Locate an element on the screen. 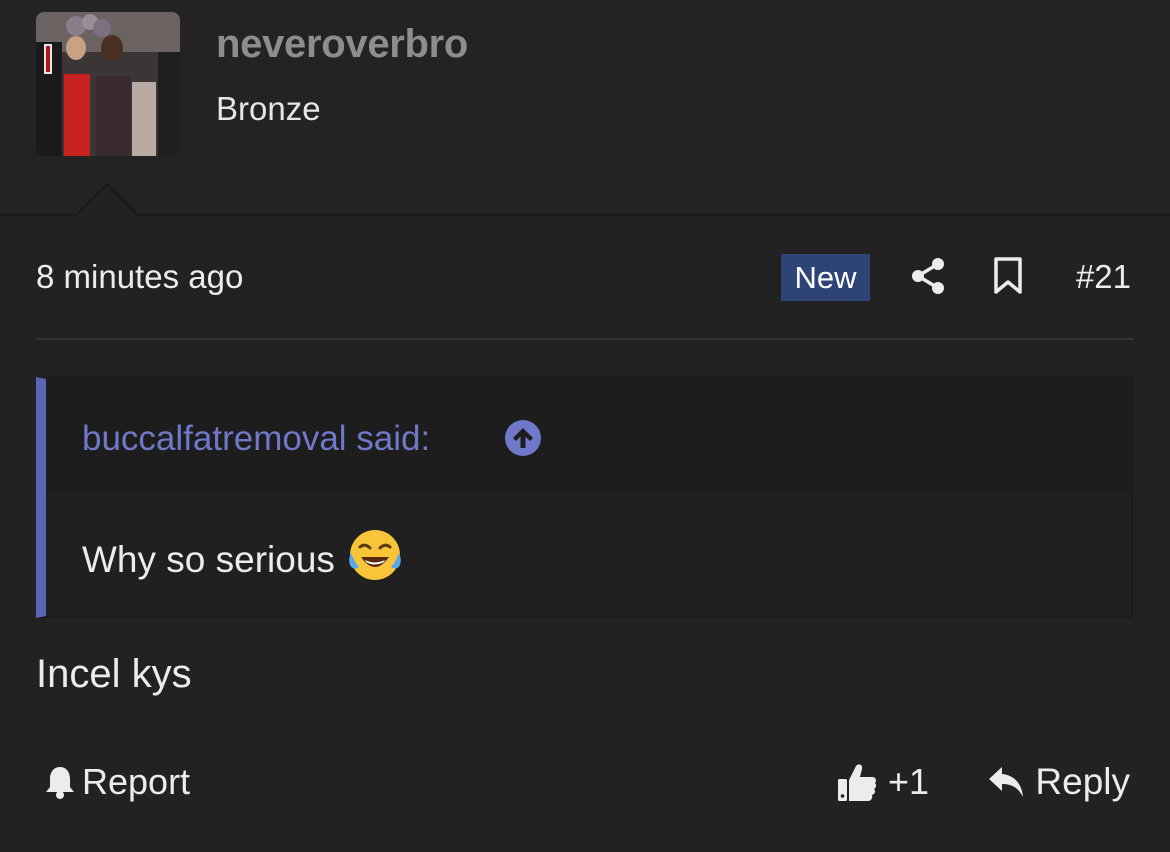 This screenshot has width=1170, height=852. bookmark-icon is located at coordinates (1008, 276).